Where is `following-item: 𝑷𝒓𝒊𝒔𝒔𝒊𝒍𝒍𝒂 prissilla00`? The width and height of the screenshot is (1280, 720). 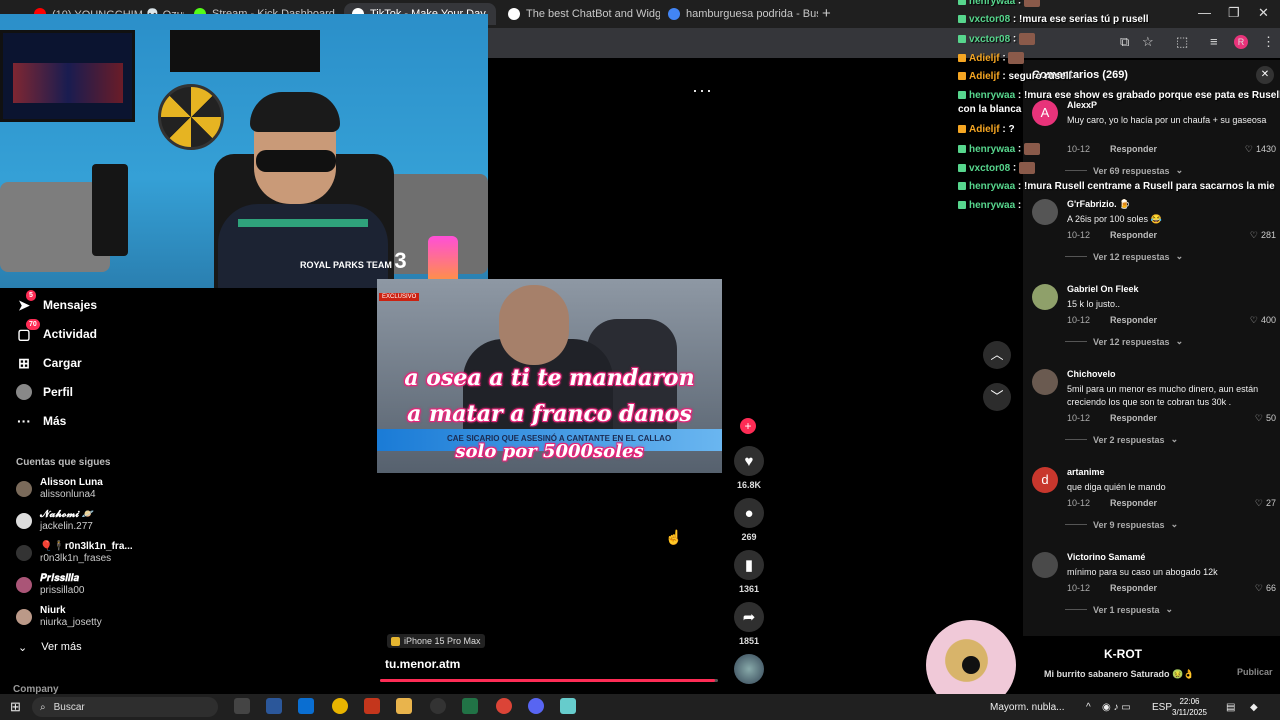
following-item: 𝑷𝒓𝒊𝒔𝒔𝒊𝒍𝒍𝒂 prissilla00 is located at coordinates (50, 585).